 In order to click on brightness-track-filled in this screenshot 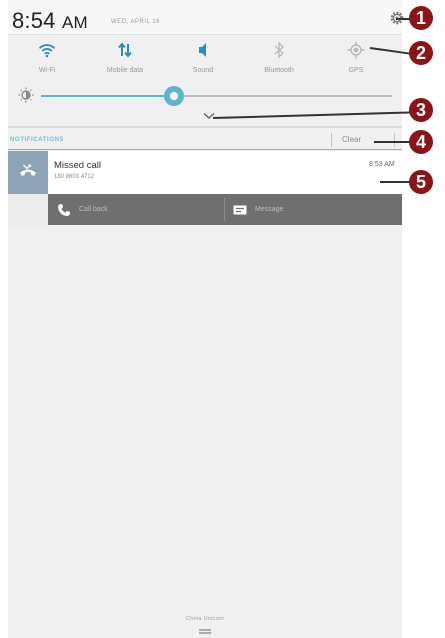, I will do `click(108, 96)`.